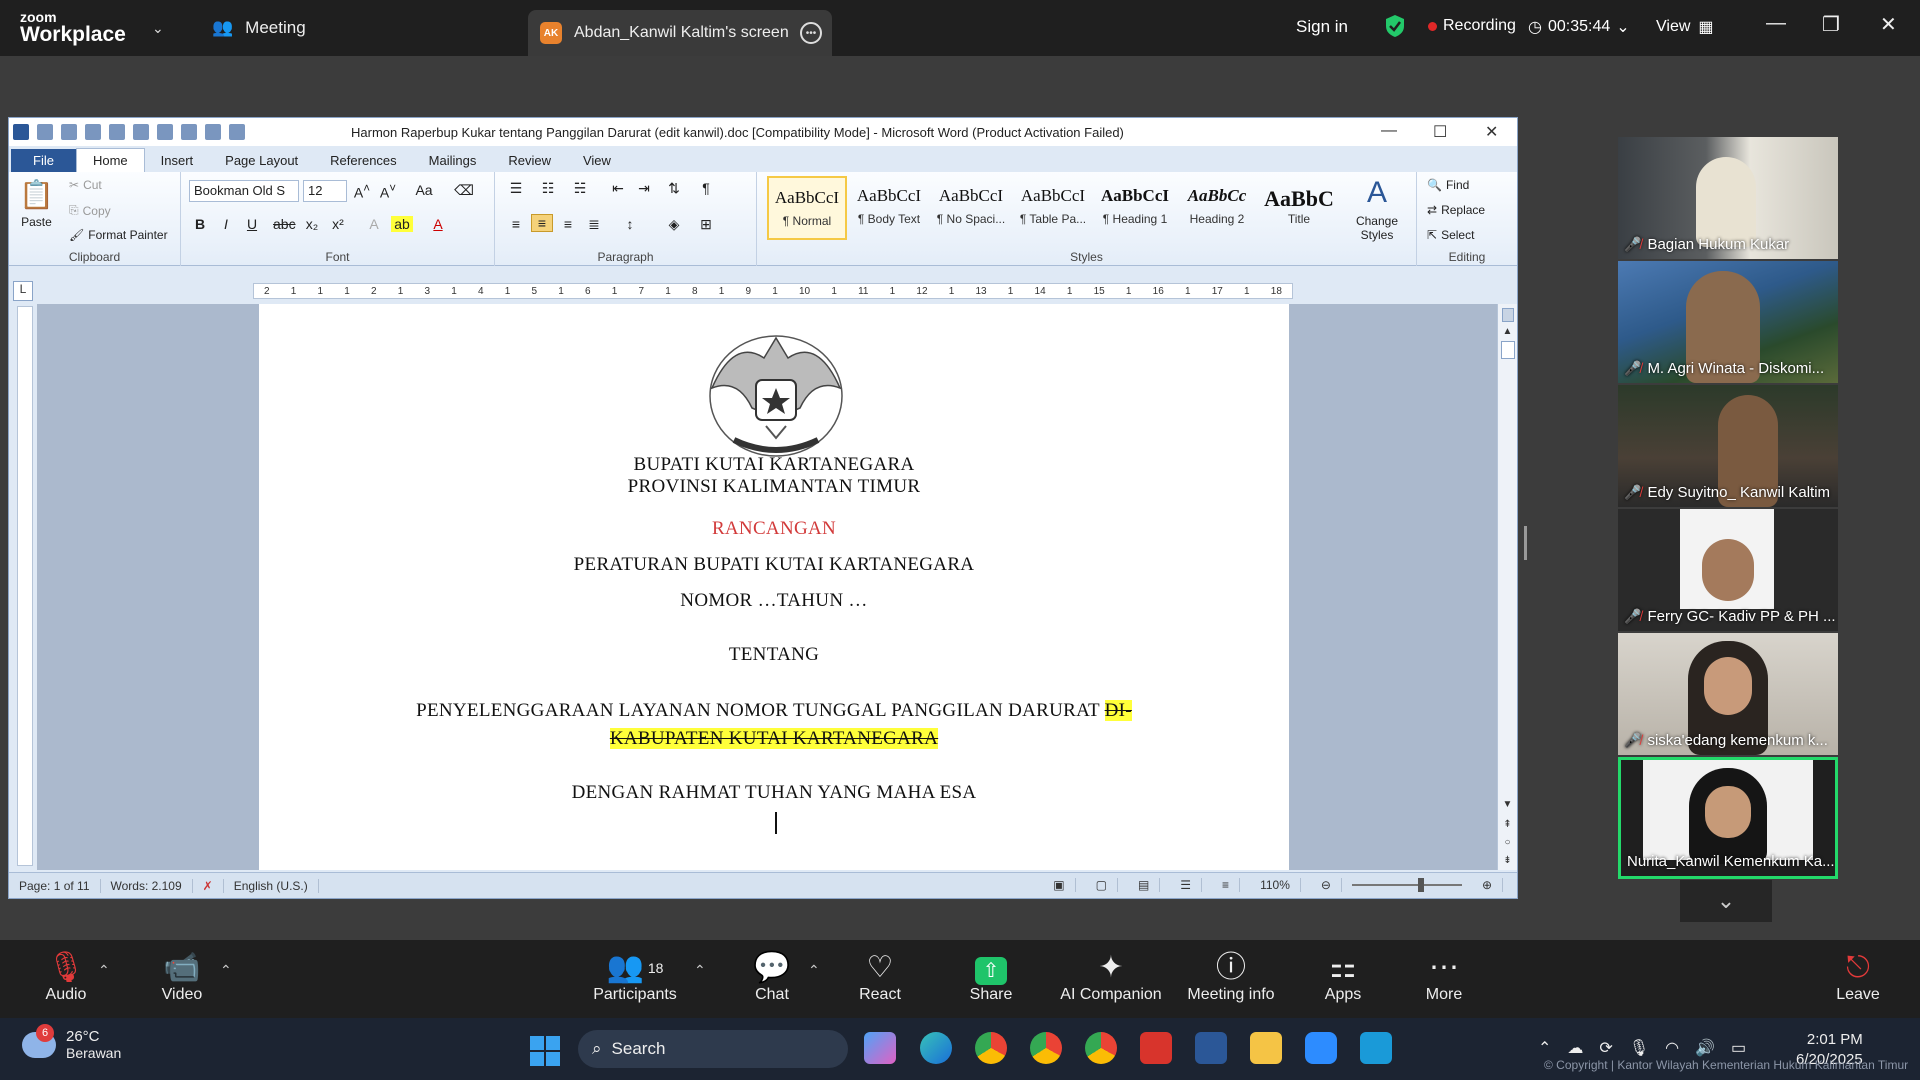  What do you see at coordinates (1211, 1048) in the screenshot?
I see `word-icon` at bounding box center [1211, 1048].